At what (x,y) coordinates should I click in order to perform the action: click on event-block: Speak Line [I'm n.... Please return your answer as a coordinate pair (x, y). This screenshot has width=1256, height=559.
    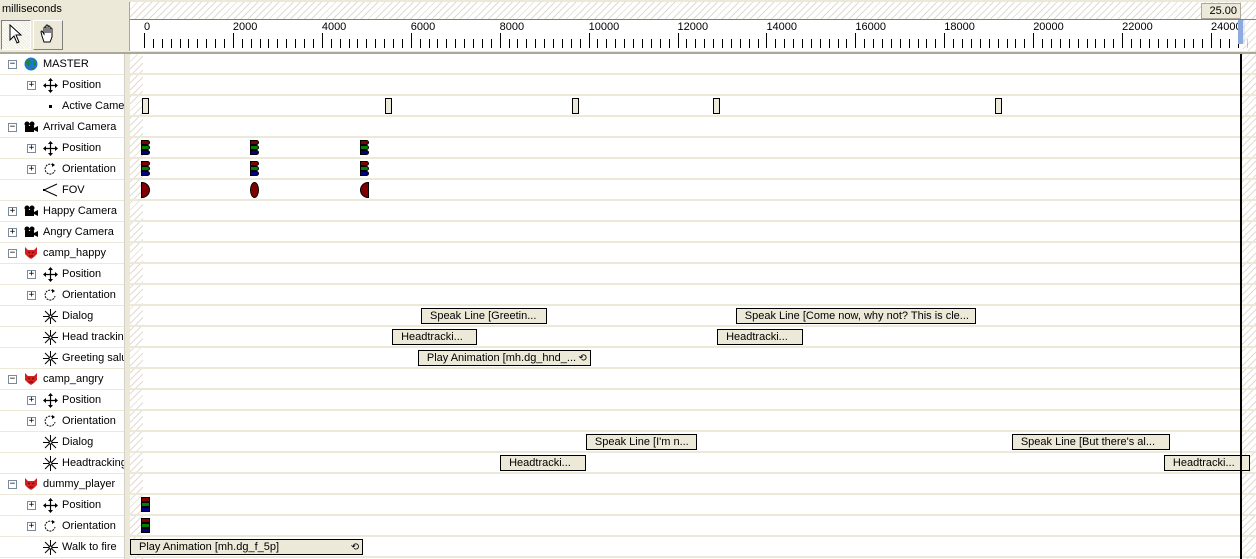
    Looking at the image, I should click on (641, 442).